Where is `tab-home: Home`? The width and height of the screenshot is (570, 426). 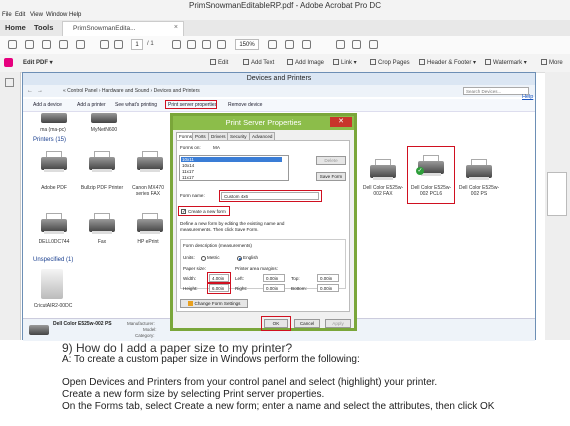 tab-home: Home is located at coordinates (15, 27).